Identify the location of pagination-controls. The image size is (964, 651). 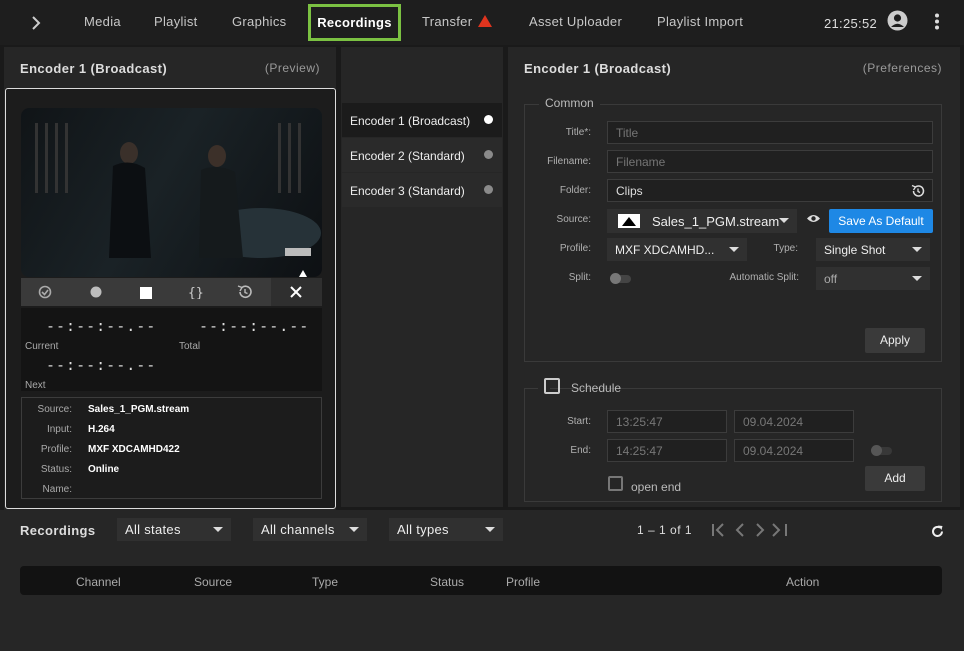
(749, 530).